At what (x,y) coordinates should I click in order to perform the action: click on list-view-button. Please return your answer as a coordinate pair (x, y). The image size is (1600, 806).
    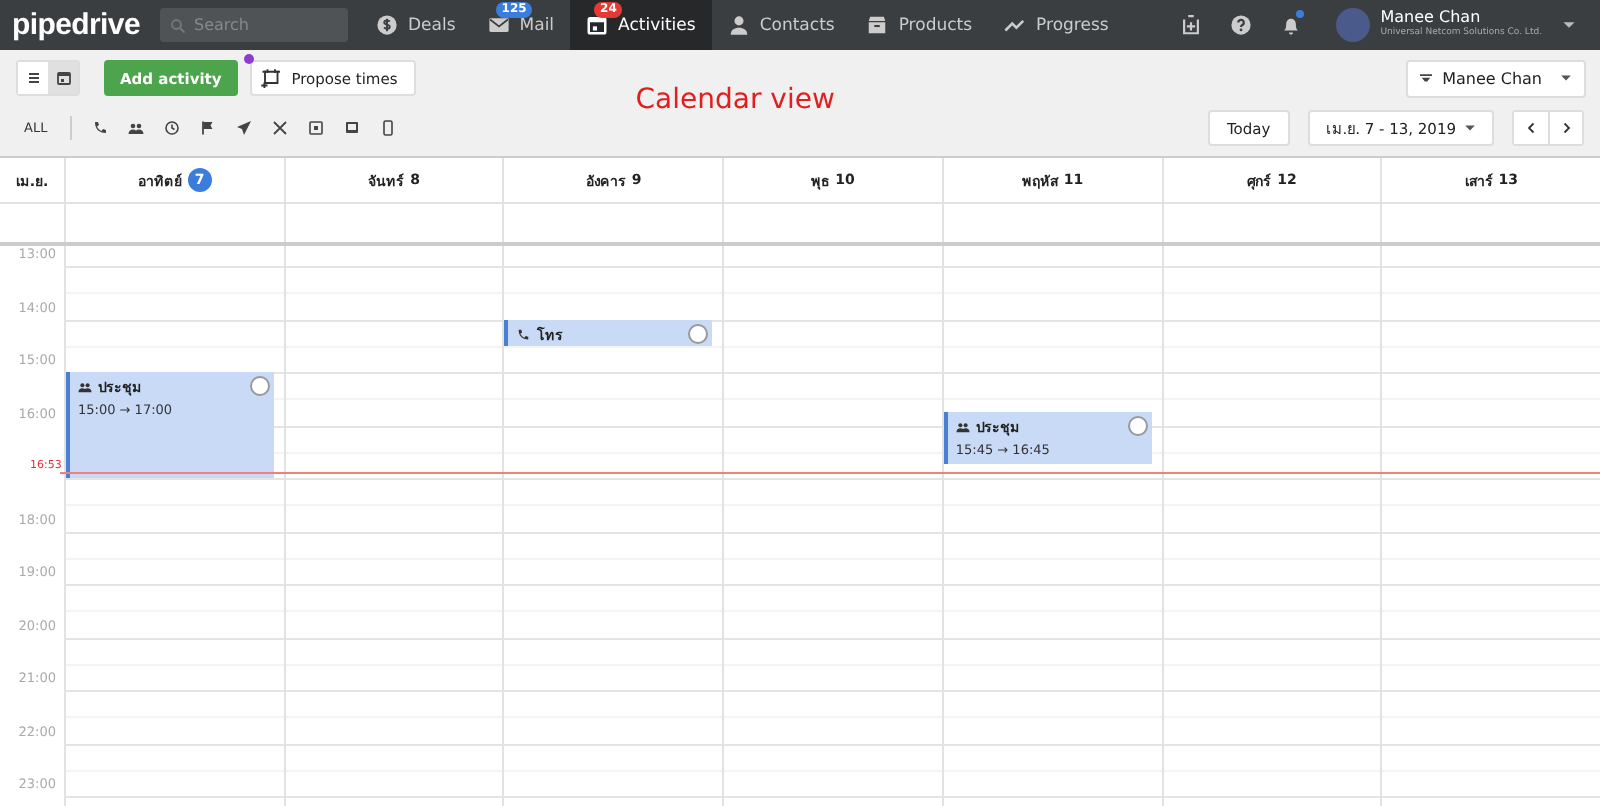
    Looking at the image, I should click on (33, 78).